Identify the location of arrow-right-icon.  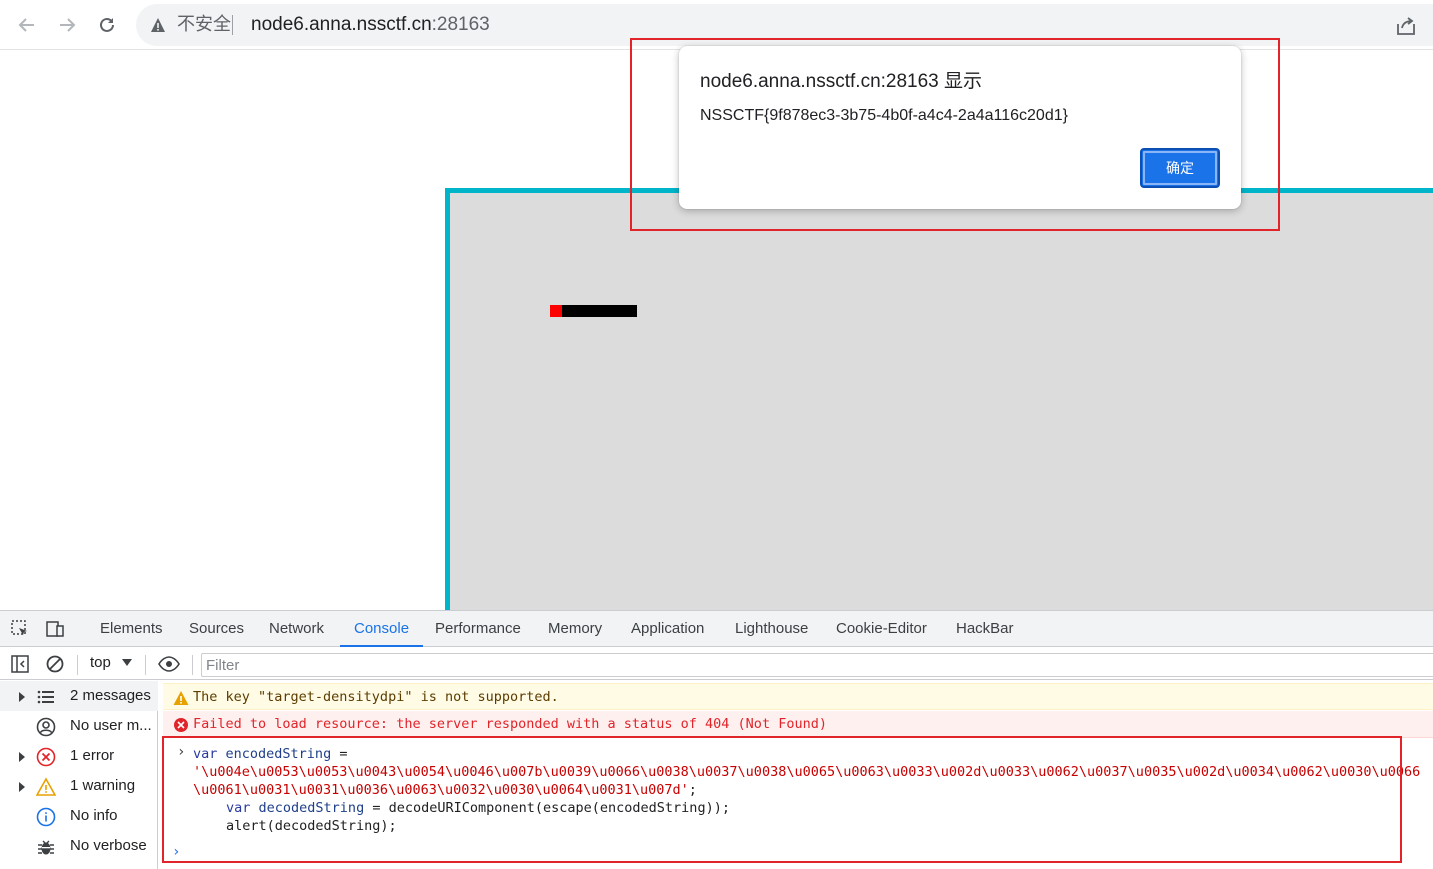
(68, 25).